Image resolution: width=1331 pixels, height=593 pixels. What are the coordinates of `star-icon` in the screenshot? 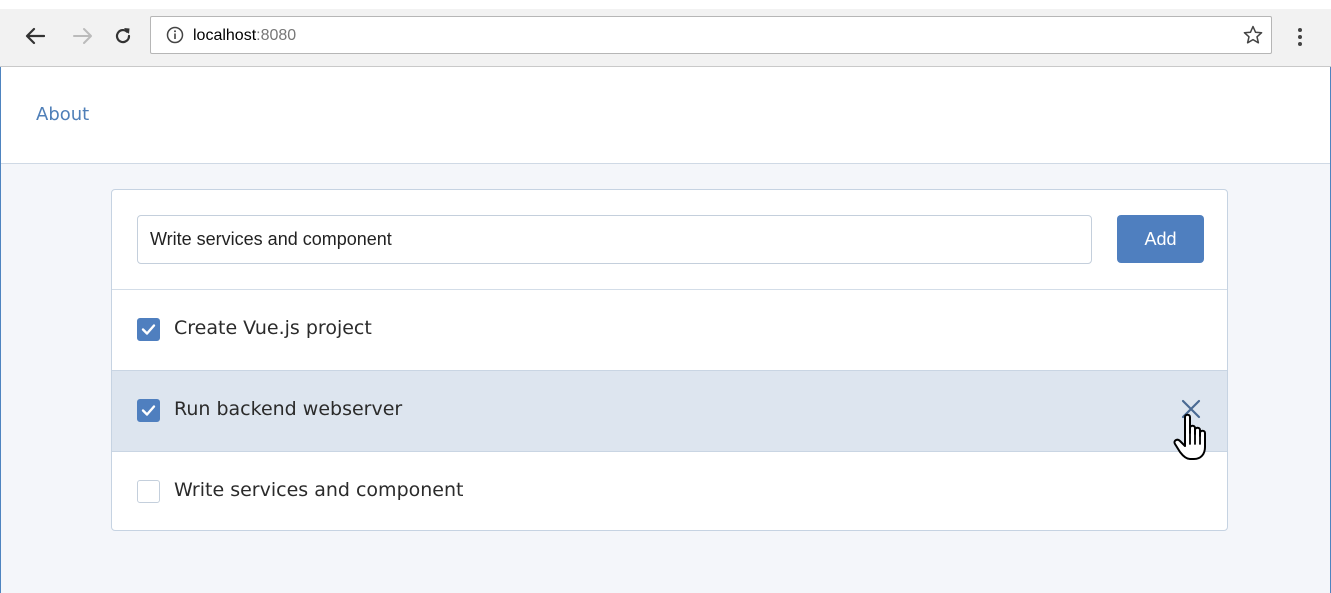 It's located at (1253, 35).